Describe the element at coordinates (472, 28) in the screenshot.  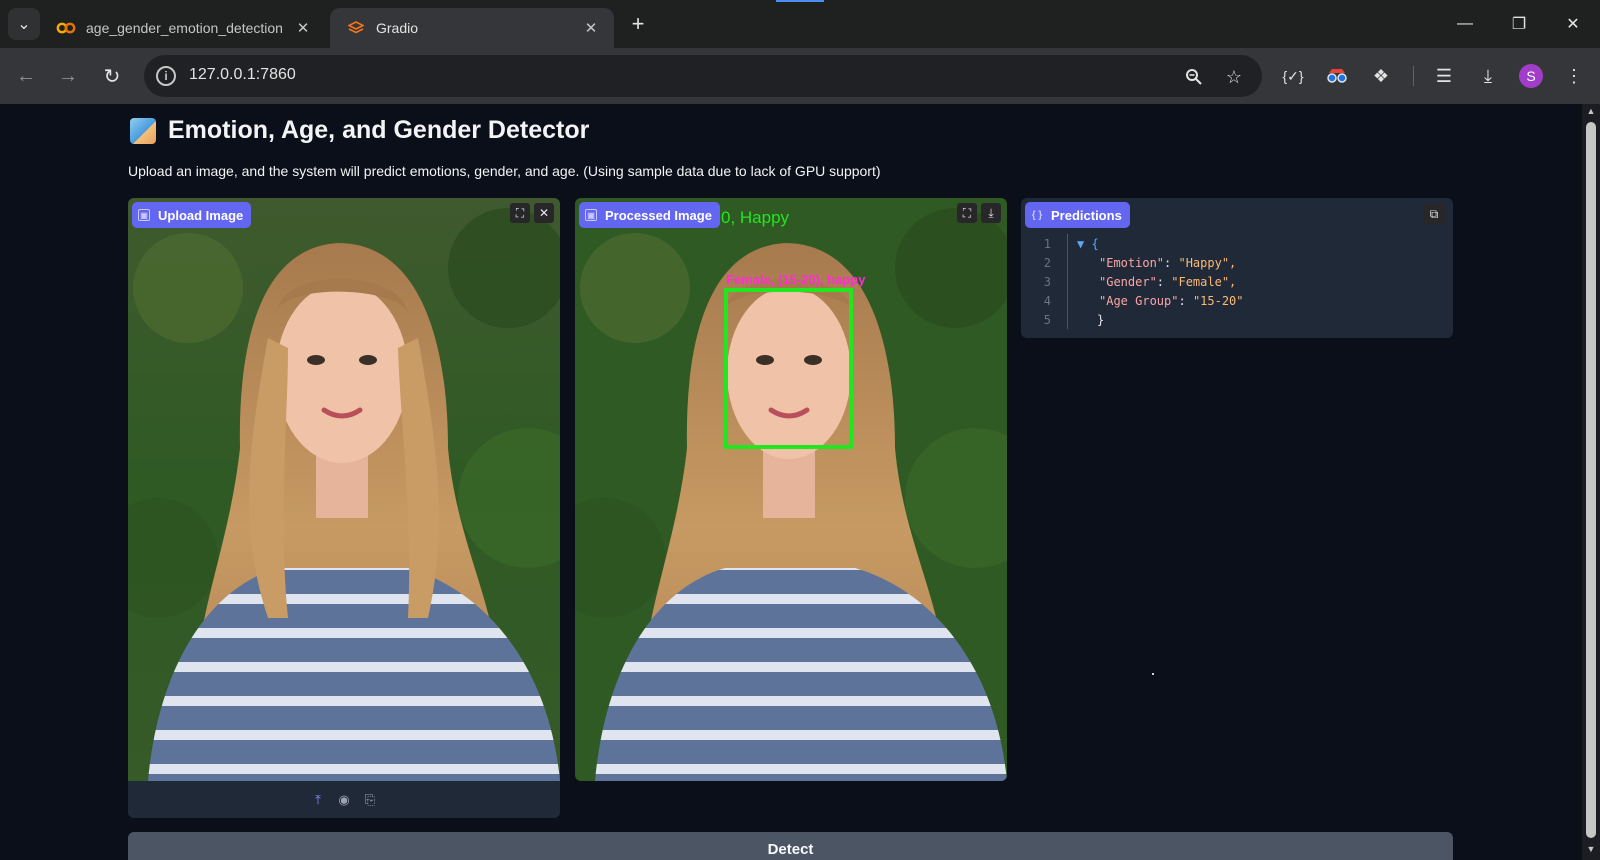
I see `tab-gradio: Gradio ✕` at that location.